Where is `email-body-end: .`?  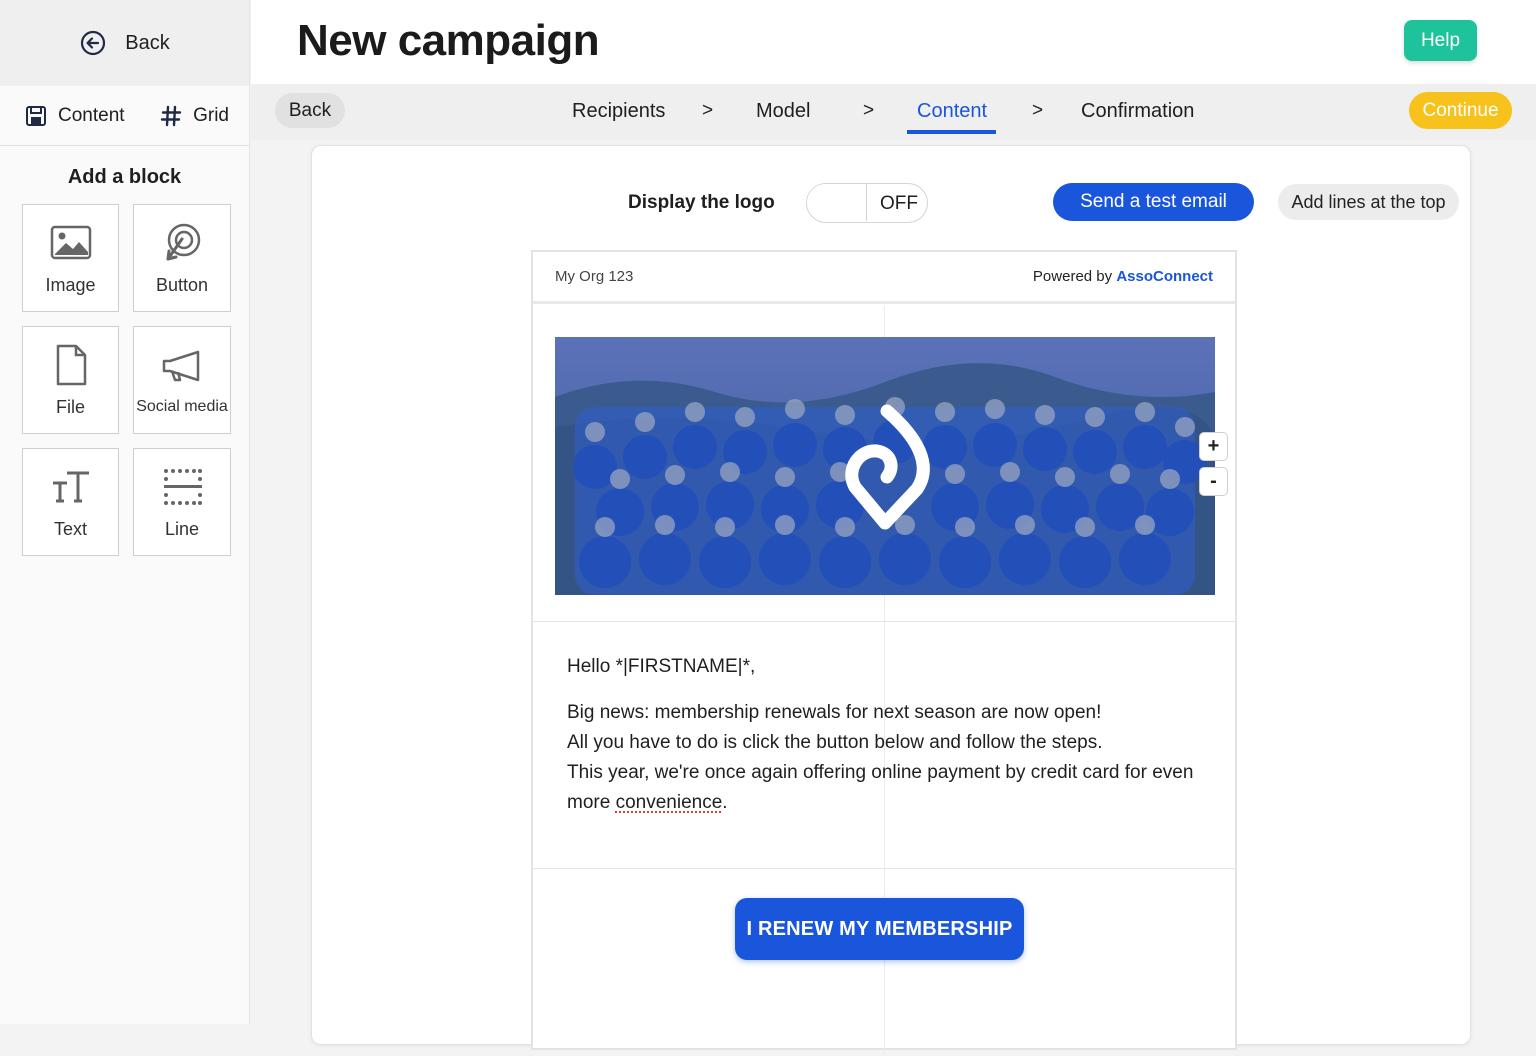
email-body-end: . is located at coordinates (724, 802).